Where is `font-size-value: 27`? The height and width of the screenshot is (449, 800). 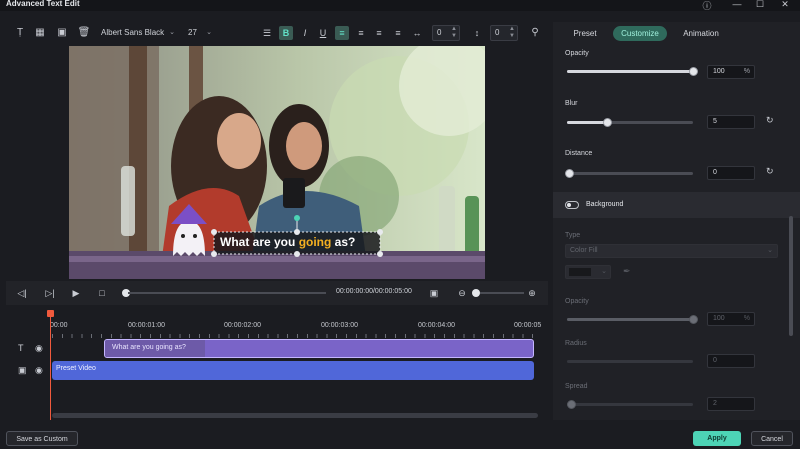 font-size-value: 27 is located at coordinates (192, 32).